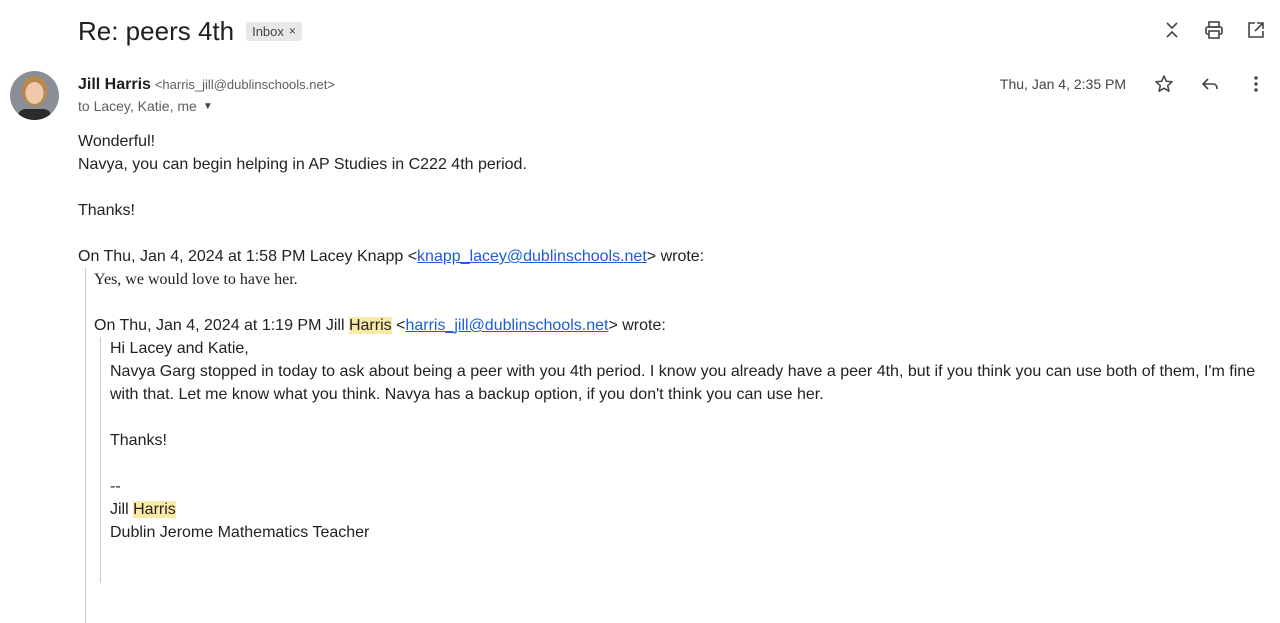 The height and width of the screenshot is (623, 1280). I want to click on quote-header-text: <, so click(398, 325).